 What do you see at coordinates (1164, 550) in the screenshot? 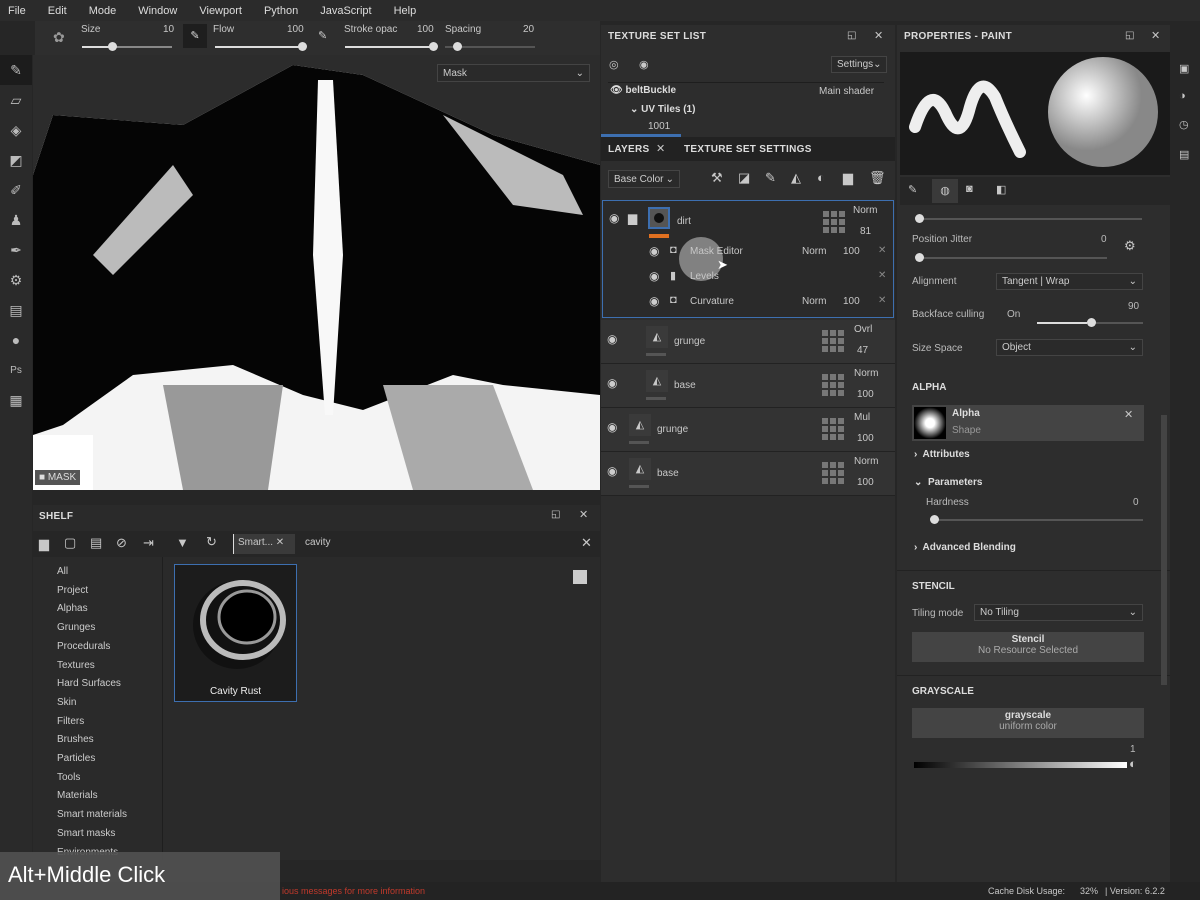
I see `properties-scrollbar` at bounding box center [1164, 550].